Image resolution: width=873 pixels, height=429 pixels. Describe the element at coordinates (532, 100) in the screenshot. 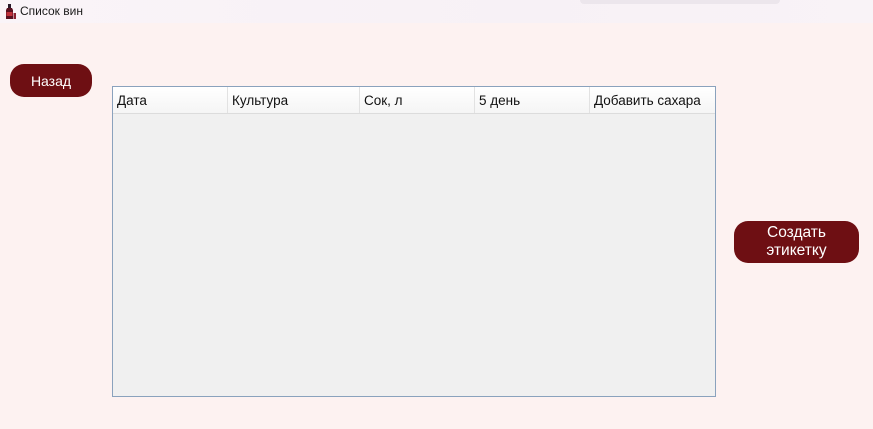

I see `column-header-day5: 5 день` at that location.